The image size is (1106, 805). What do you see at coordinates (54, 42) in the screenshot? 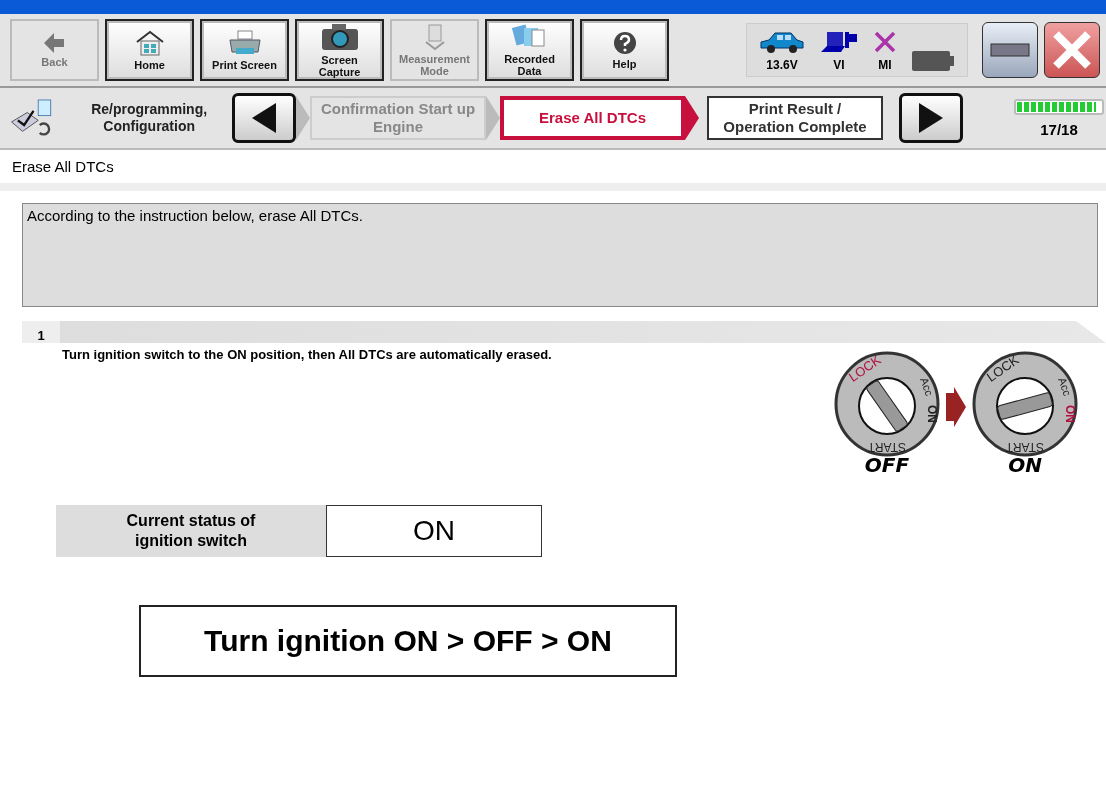
I see `back-arrow-icon` at bounding box center [54, 42].